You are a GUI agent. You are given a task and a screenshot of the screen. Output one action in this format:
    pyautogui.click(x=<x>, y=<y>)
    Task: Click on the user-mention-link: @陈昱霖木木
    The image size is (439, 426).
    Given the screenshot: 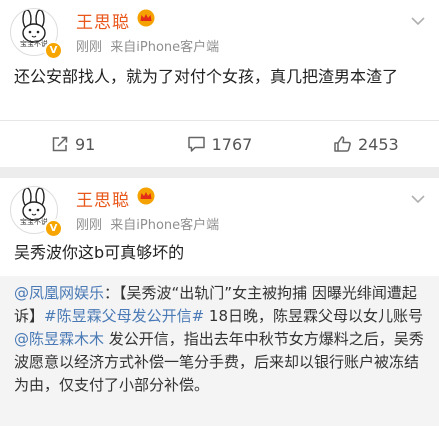 What is the action you would take?
    pyautogui.click(x=59, y=339)
    